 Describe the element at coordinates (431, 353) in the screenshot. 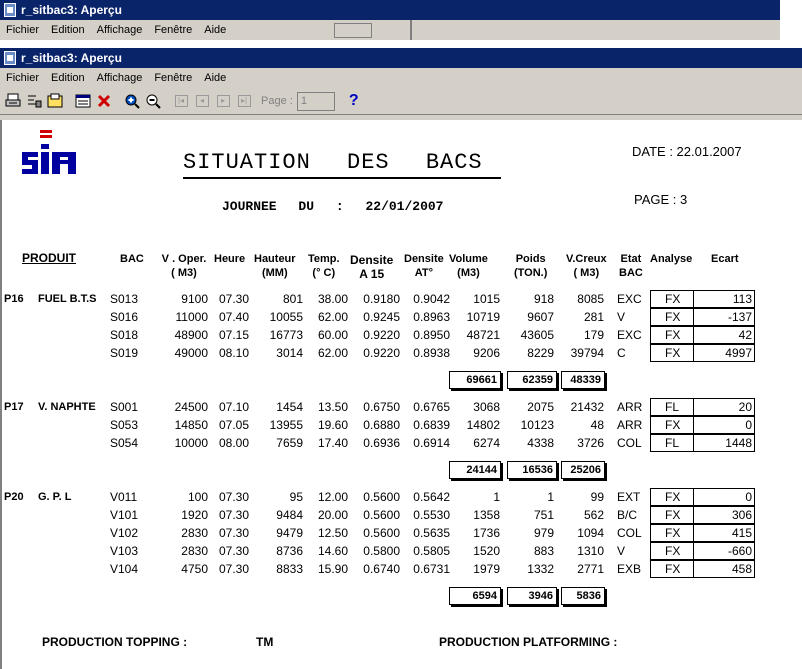

I see `cell-dat: 0.8938` at that location.